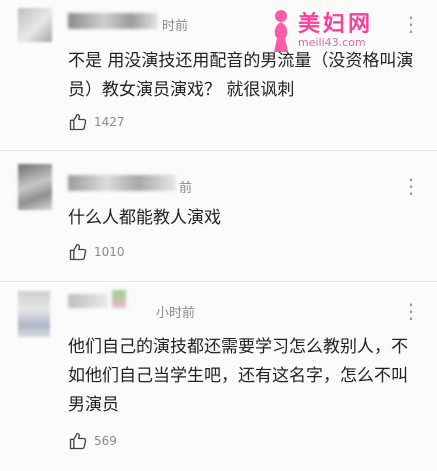 The height and width of the screenshot is (471, 437). Describe the element at coordinates (144, 218) in the screenshot. I see `comment-text: 什么人都能教人演戏` at that location.